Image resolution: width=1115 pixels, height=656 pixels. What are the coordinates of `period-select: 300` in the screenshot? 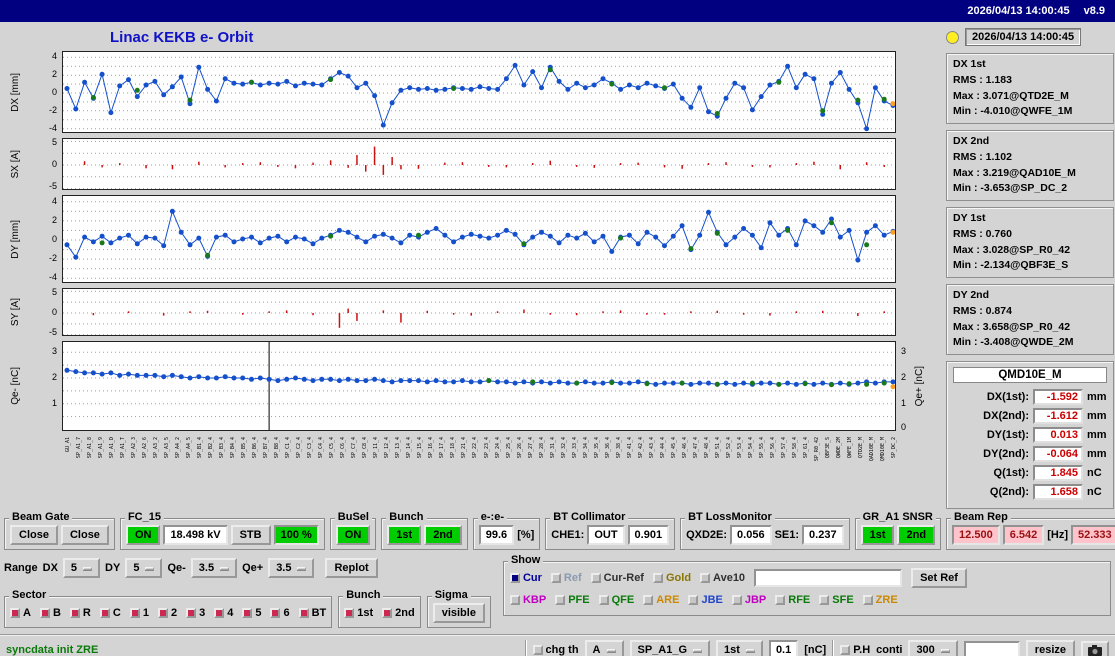 It's located at (933, 648).